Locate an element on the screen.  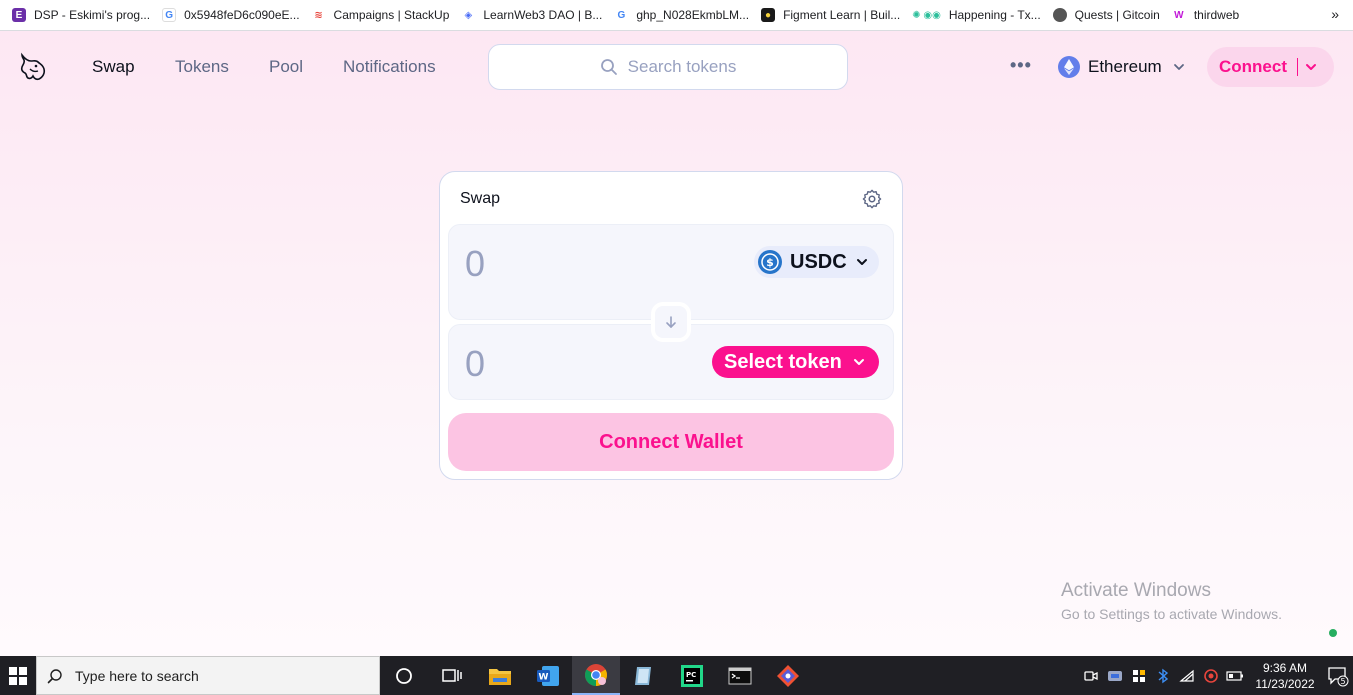
input-token-selector: $ USDC is located at coordinates (816, 262).